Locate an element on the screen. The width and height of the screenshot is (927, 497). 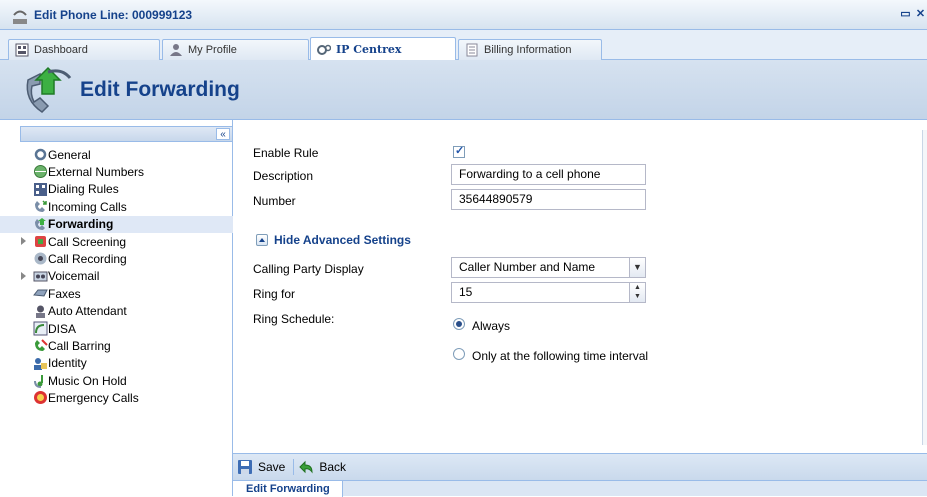
ring-schedule-always-label: Always is located at coordinates (491, 326).